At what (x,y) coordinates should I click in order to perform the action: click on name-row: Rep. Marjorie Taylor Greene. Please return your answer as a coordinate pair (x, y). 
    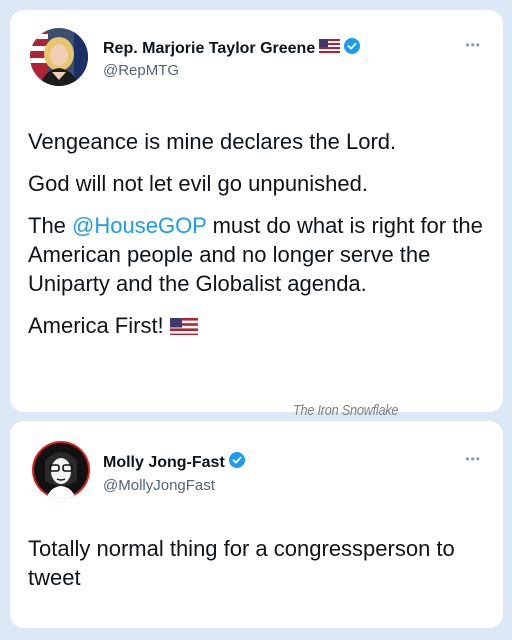
    Looking at the image, I should click on (232, 48).